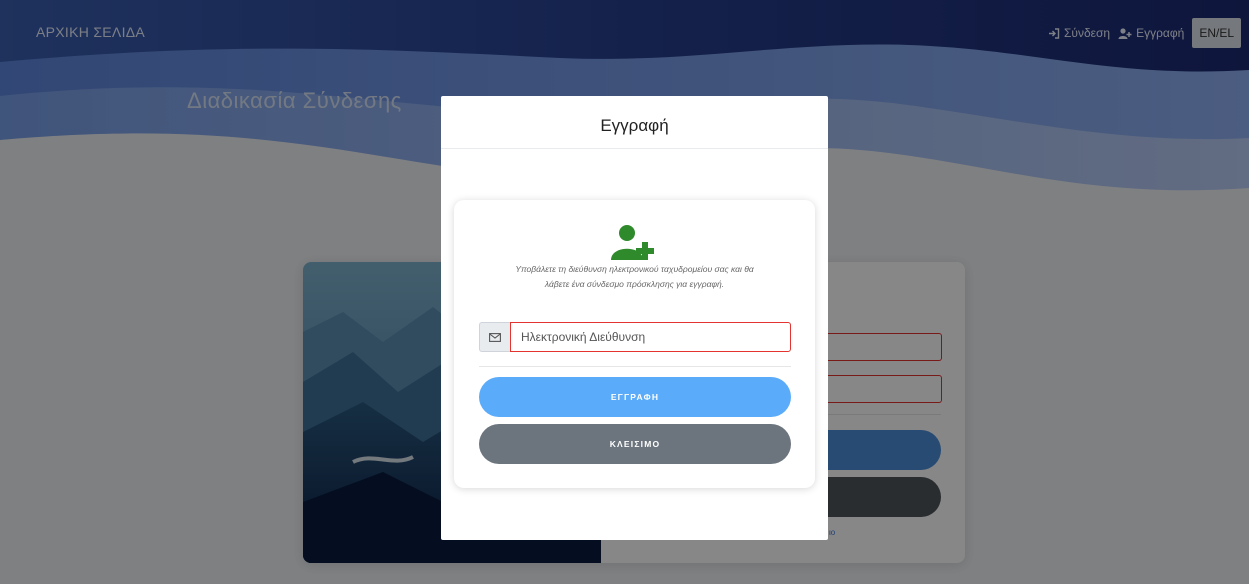 The width and height of the screenshot is (1249, 584). I want to click on modal-header: Εγγραφή, so click(634, 122).